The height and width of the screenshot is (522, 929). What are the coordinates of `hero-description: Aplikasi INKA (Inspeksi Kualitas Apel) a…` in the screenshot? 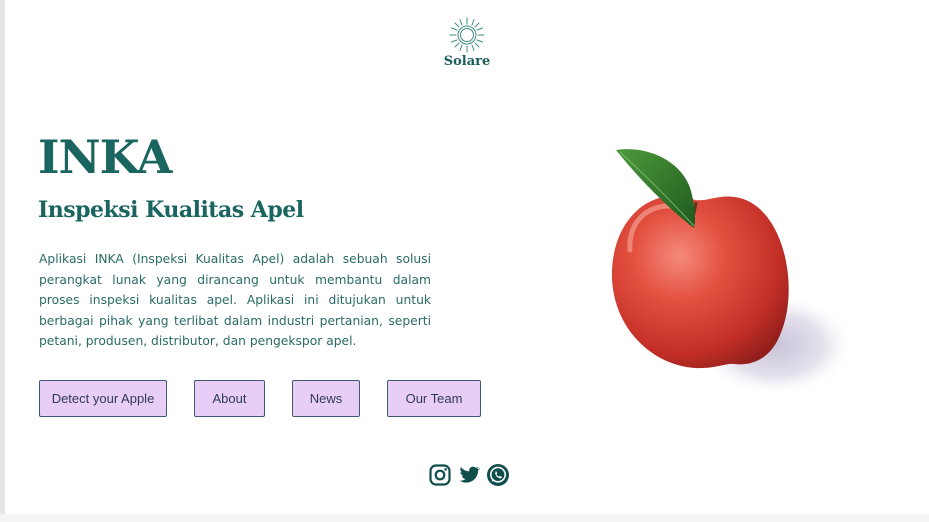 It's located at (235, 300).